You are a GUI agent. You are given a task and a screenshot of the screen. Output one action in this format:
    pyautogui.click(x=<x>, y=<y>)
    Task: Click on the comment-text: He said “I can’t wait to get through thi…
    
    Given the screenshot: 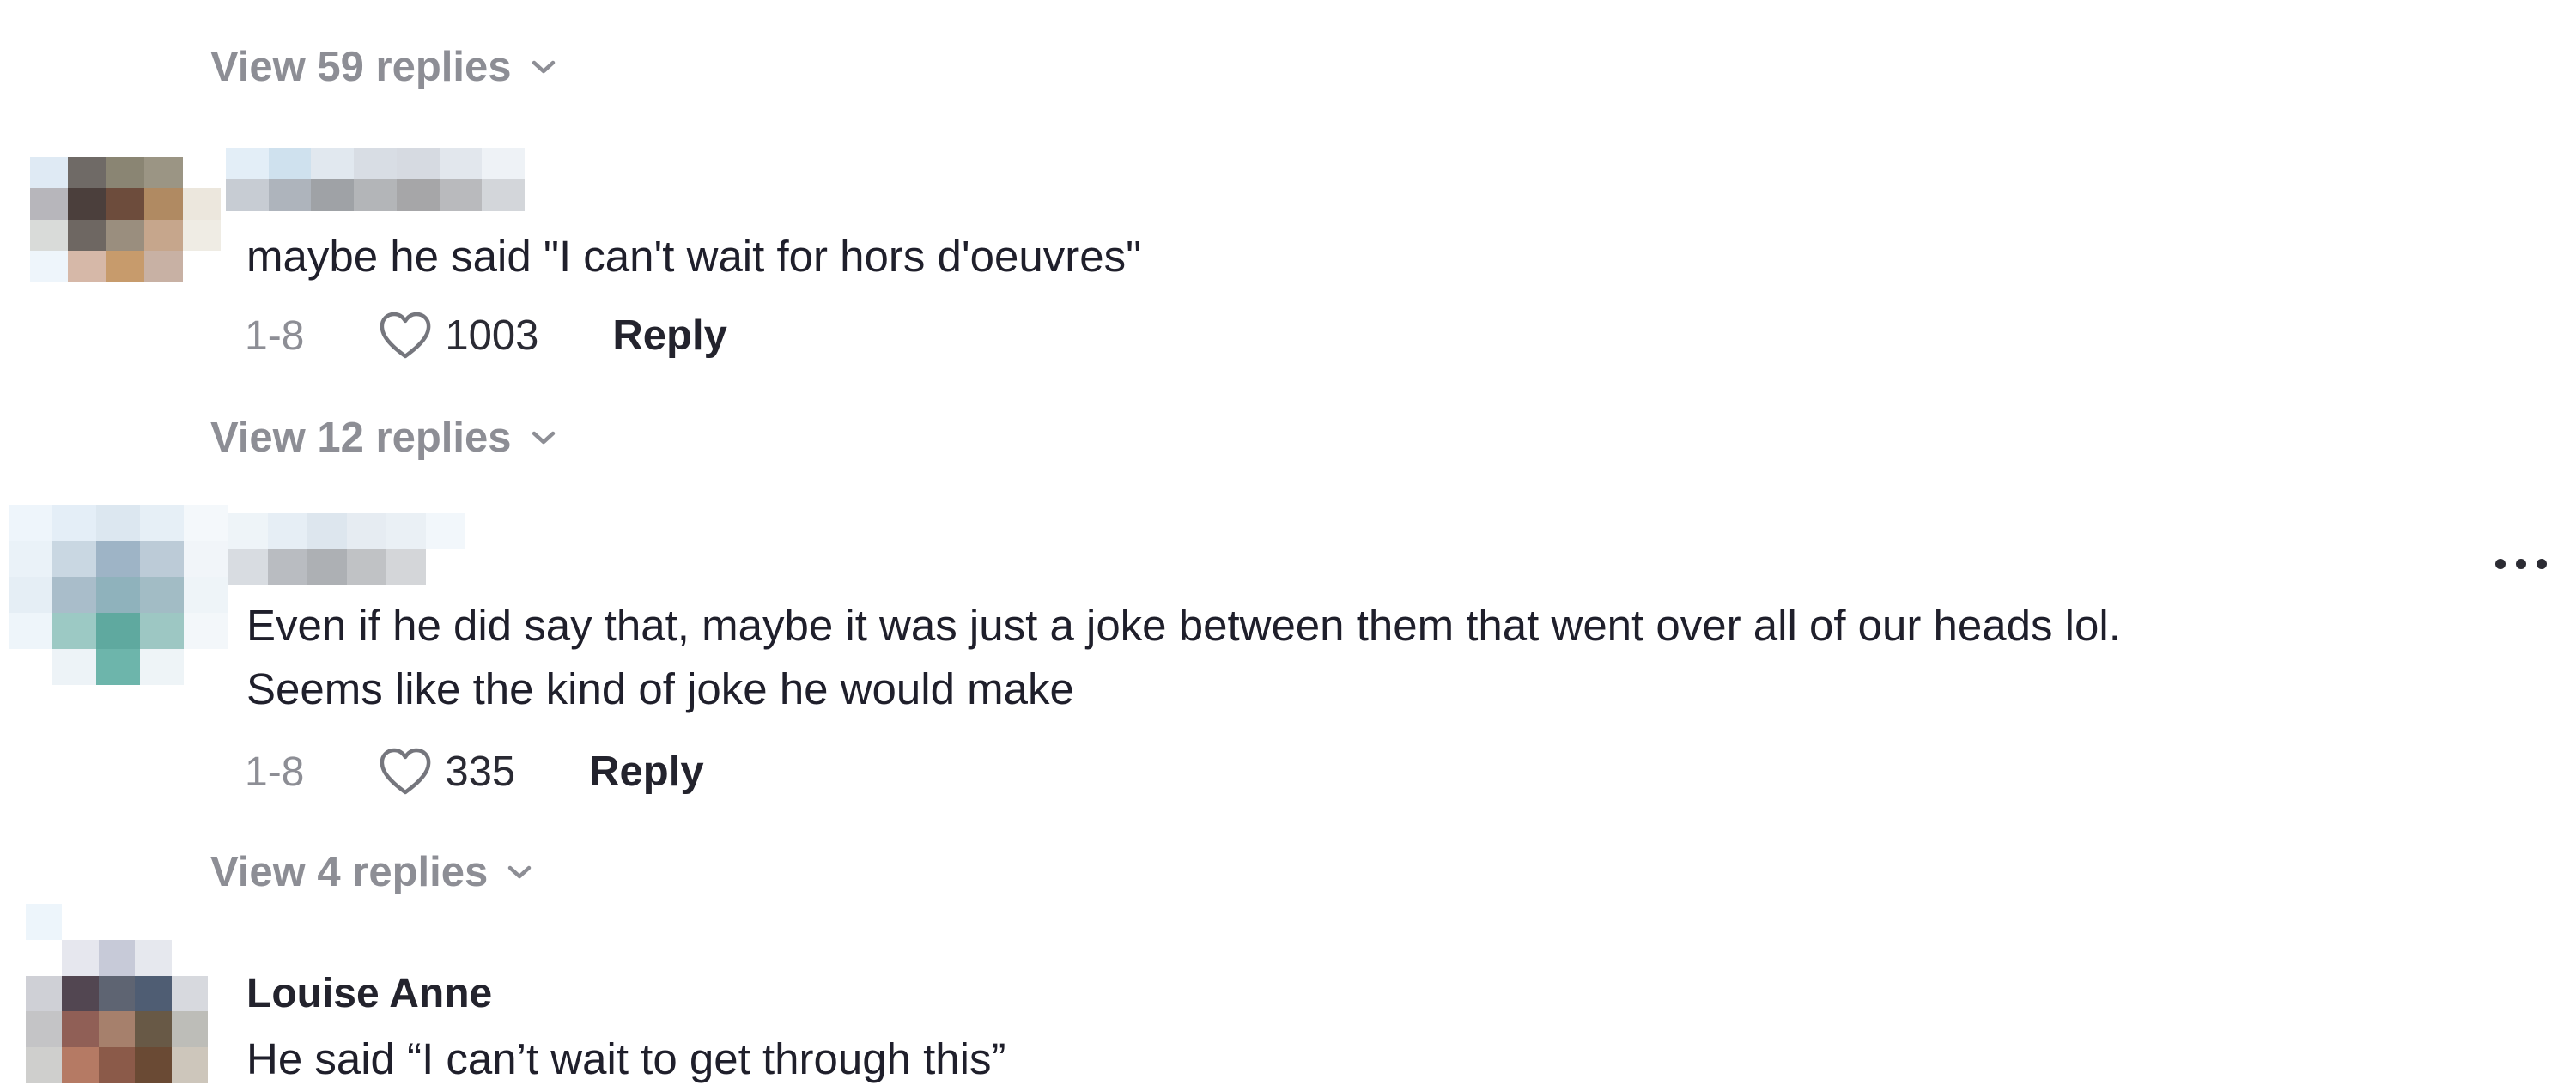 What is the action you would take?
    pyautogui.click(x=625, y=1059)
    